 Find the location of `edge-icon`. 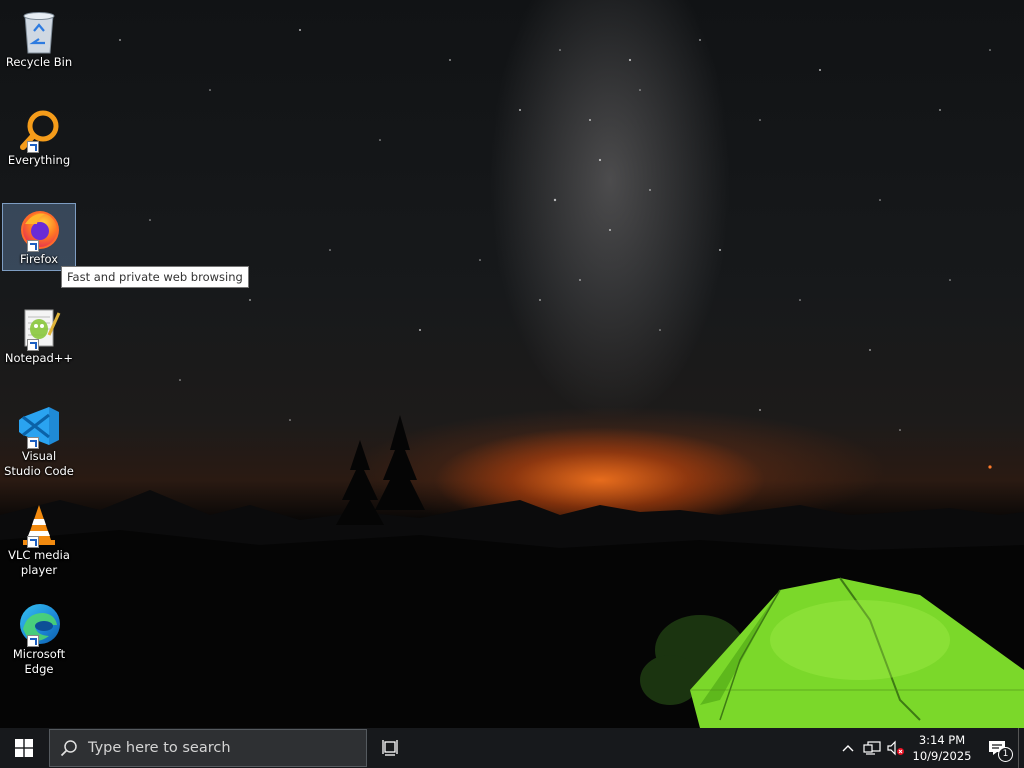

edge-icon is located at coordinates (39, 624).